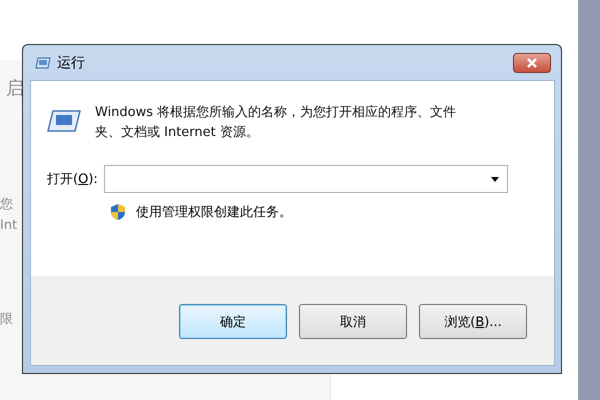 Image resolution: width=600 pixels, height=400 pixels. What do you see at coordinates (15, 88) in the screenshot?
I see `background-text: 启` at bounding box center [15, 88].